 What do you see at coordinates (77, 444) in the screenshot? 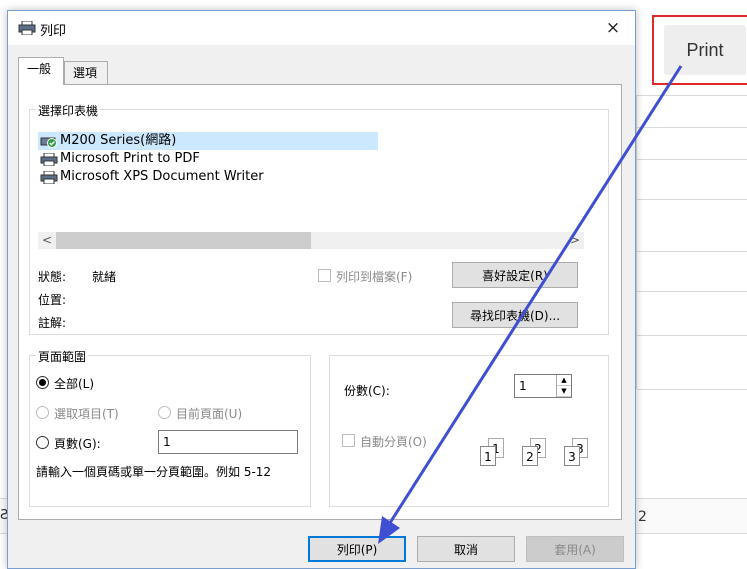
I see `page-range-pages-label: 頁數(G):` at bounding box center [77, 444].